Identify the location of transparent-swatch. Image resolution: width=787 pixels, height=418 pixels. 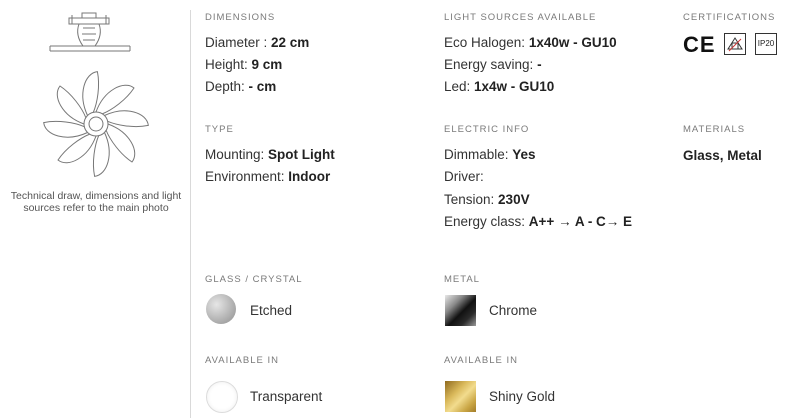
(222, 397).